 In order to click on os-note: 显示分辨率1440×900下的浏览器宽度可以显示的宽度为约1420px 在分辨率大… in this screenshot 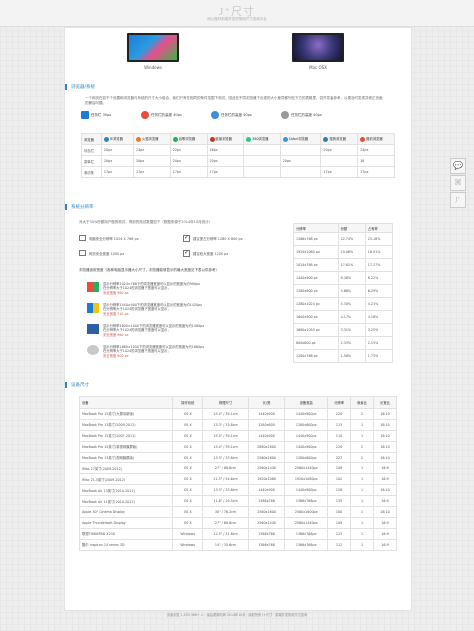, I will do `click(144, 309)`.